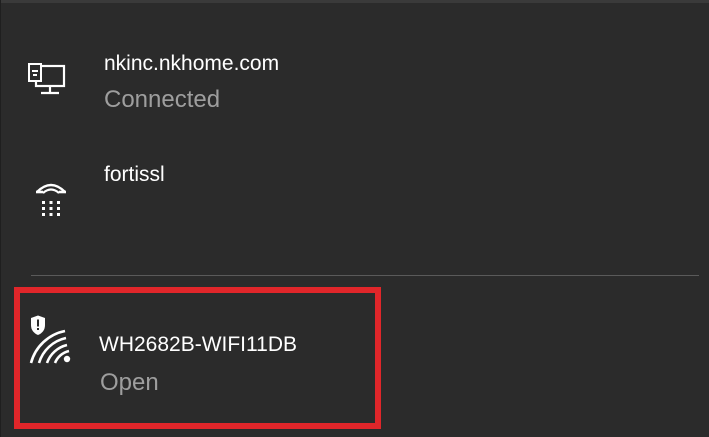 Image resolution: width=709 pixels, height=437 pixels. Describe the element at coordinates (50, 339) in the screenshot. I see `wifi-unsecured-shield-icon` at that location.